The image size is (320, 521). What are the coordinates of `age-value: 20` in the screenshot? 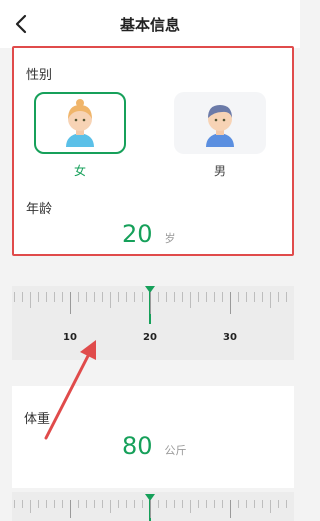 It's located at (137, 234).